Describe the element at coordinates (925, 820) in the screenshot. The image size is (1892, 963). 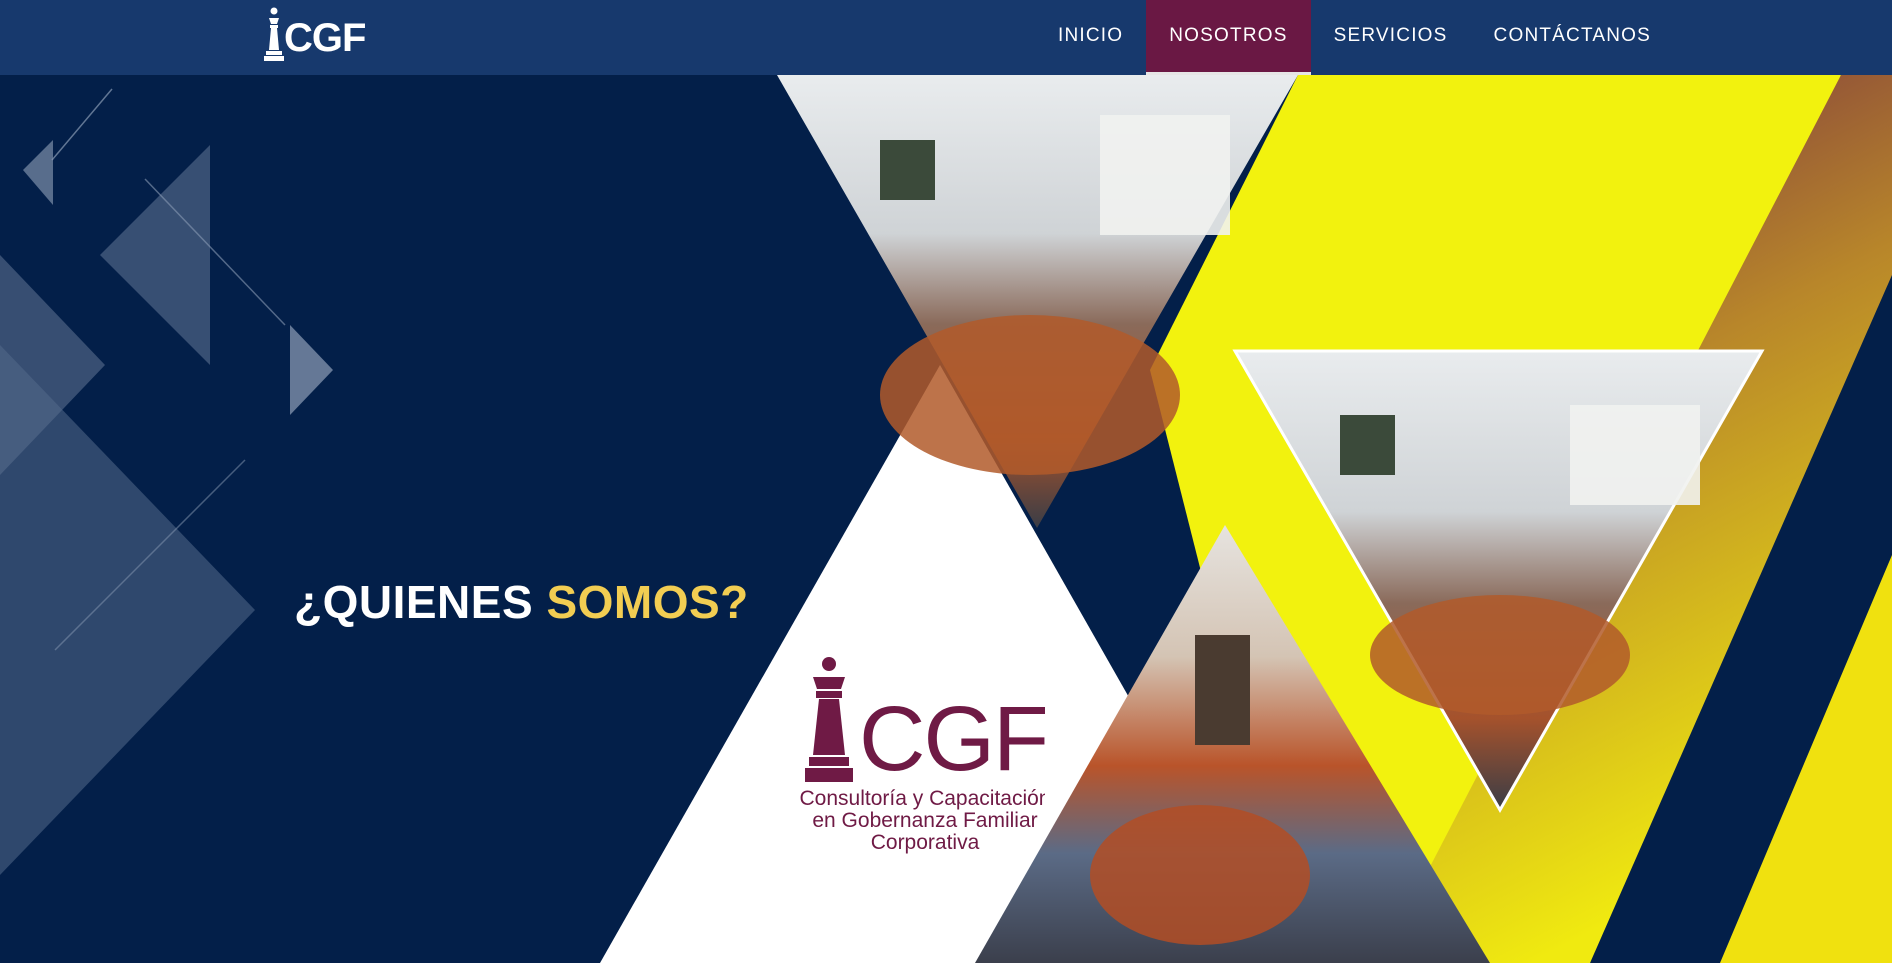
I see `brand-tagline-line-2: en Gobernanza Familiar` at that location.